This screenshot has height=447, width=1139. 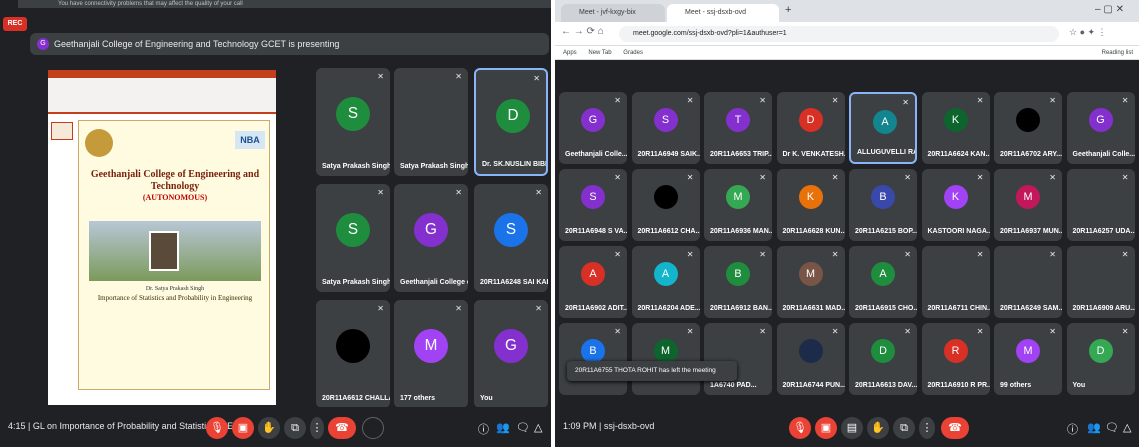 What do you see at coordinates (599, 53) in the screenshot?
I see `bookmark-new-tab: New Tab` at bounding box center [599, 53].